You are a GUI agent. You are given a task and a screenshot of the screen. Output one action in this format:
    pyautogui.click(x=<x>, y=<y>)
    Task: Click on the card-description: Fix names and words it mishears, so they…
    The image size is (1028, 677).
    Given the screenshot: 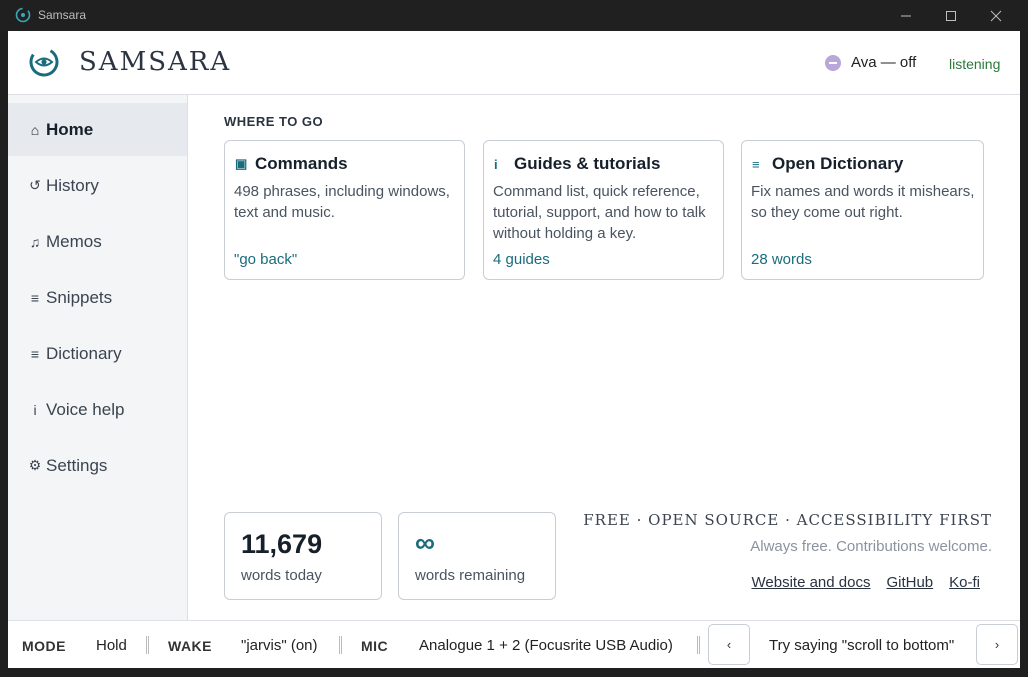 What is the action you would take?
    pyautogui.click(x=863, y=202)
    